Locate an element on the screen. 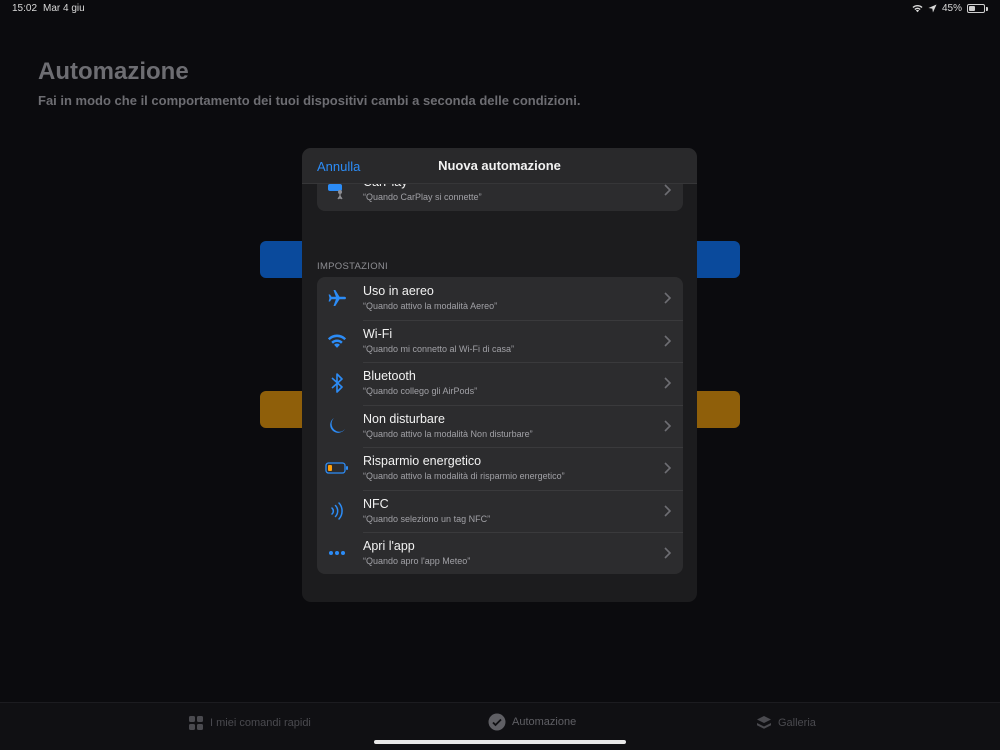 This screenshot has width=1000, height=750. row-title: NFC is located at coordinates (376, 503).